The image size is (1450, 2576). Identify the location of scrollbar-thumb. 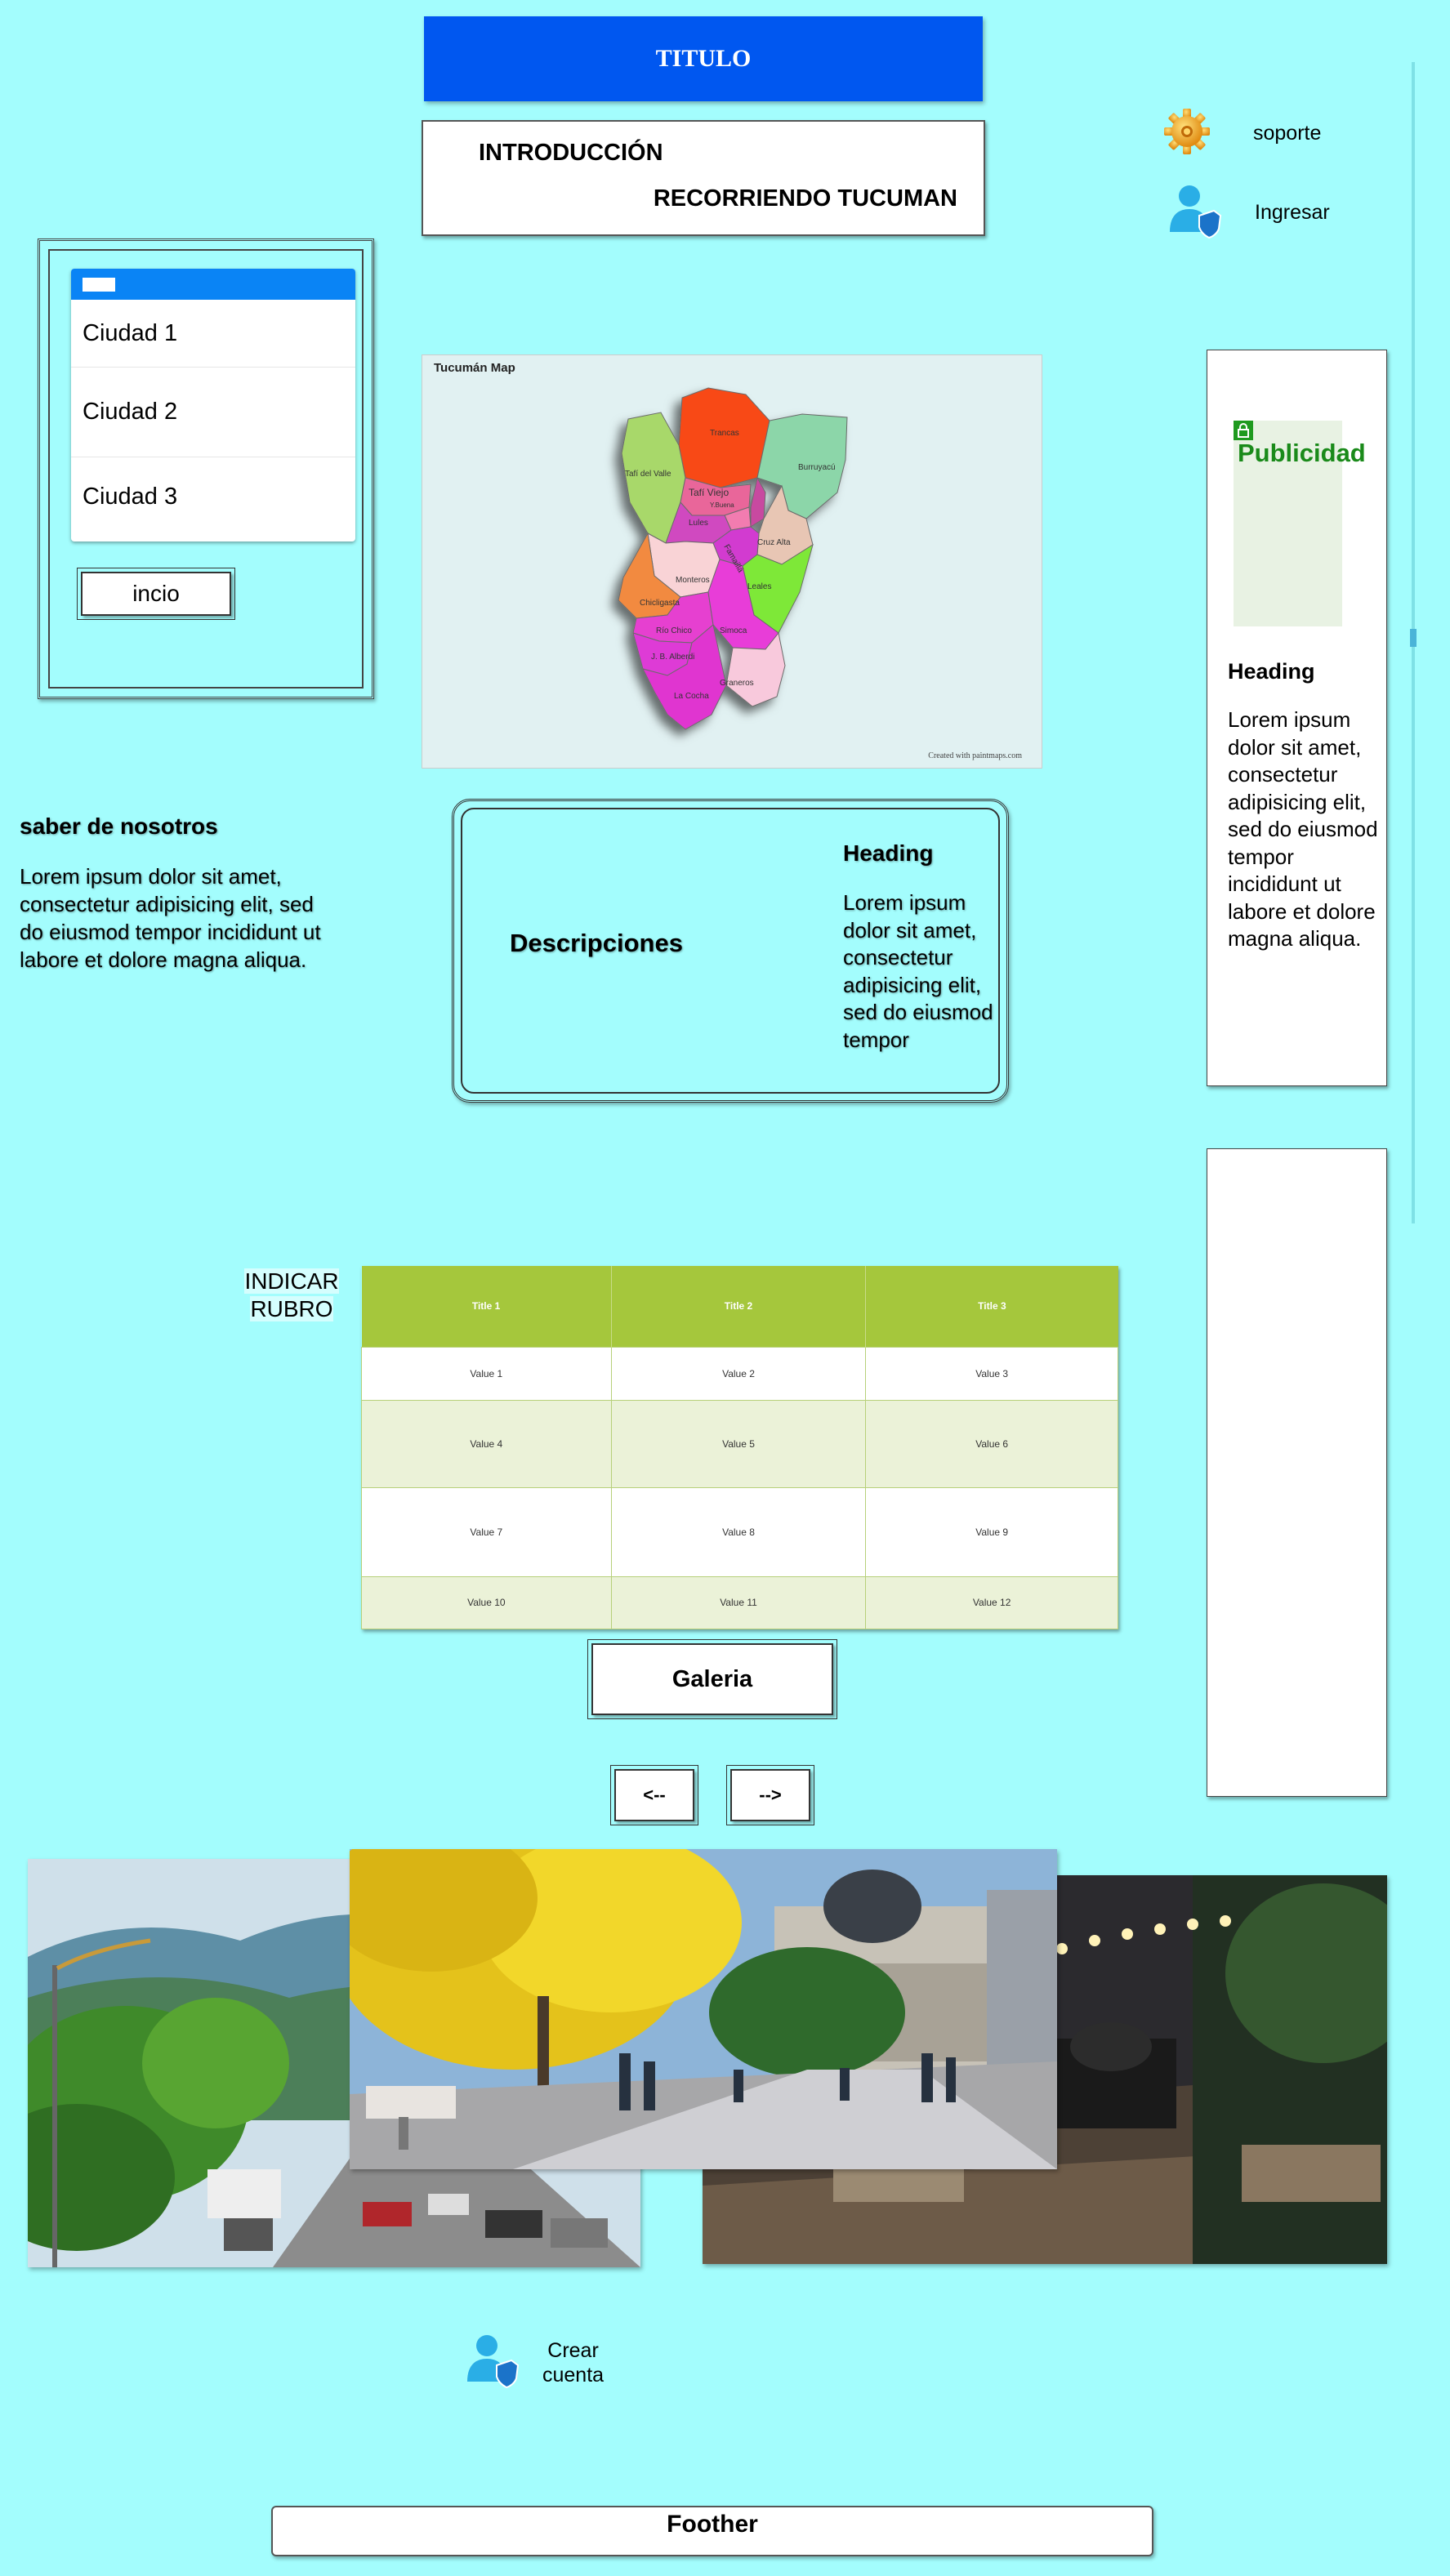
(1413, 638).